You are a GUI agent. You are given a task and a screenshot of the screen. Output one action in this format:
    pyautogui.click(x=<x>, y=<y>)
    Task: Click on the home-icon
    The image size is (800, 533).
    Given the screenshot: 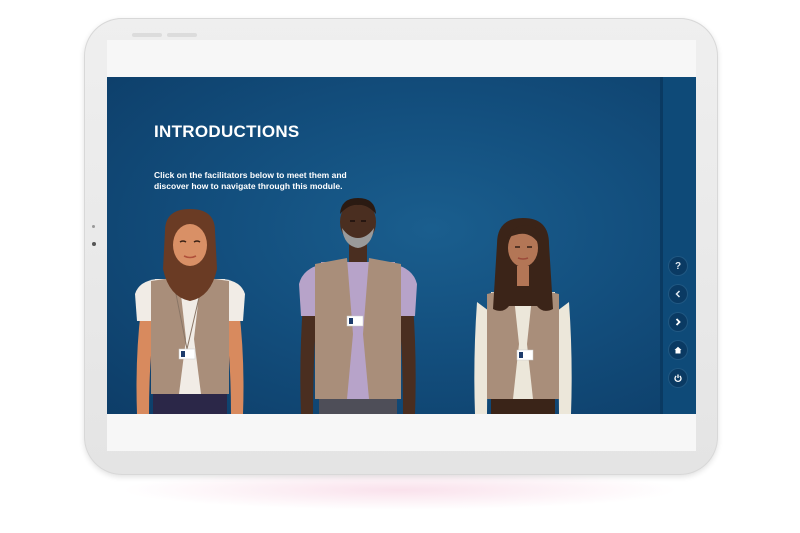 What is the action you would take?
    pyautogui.click(x=678, y=350)
    